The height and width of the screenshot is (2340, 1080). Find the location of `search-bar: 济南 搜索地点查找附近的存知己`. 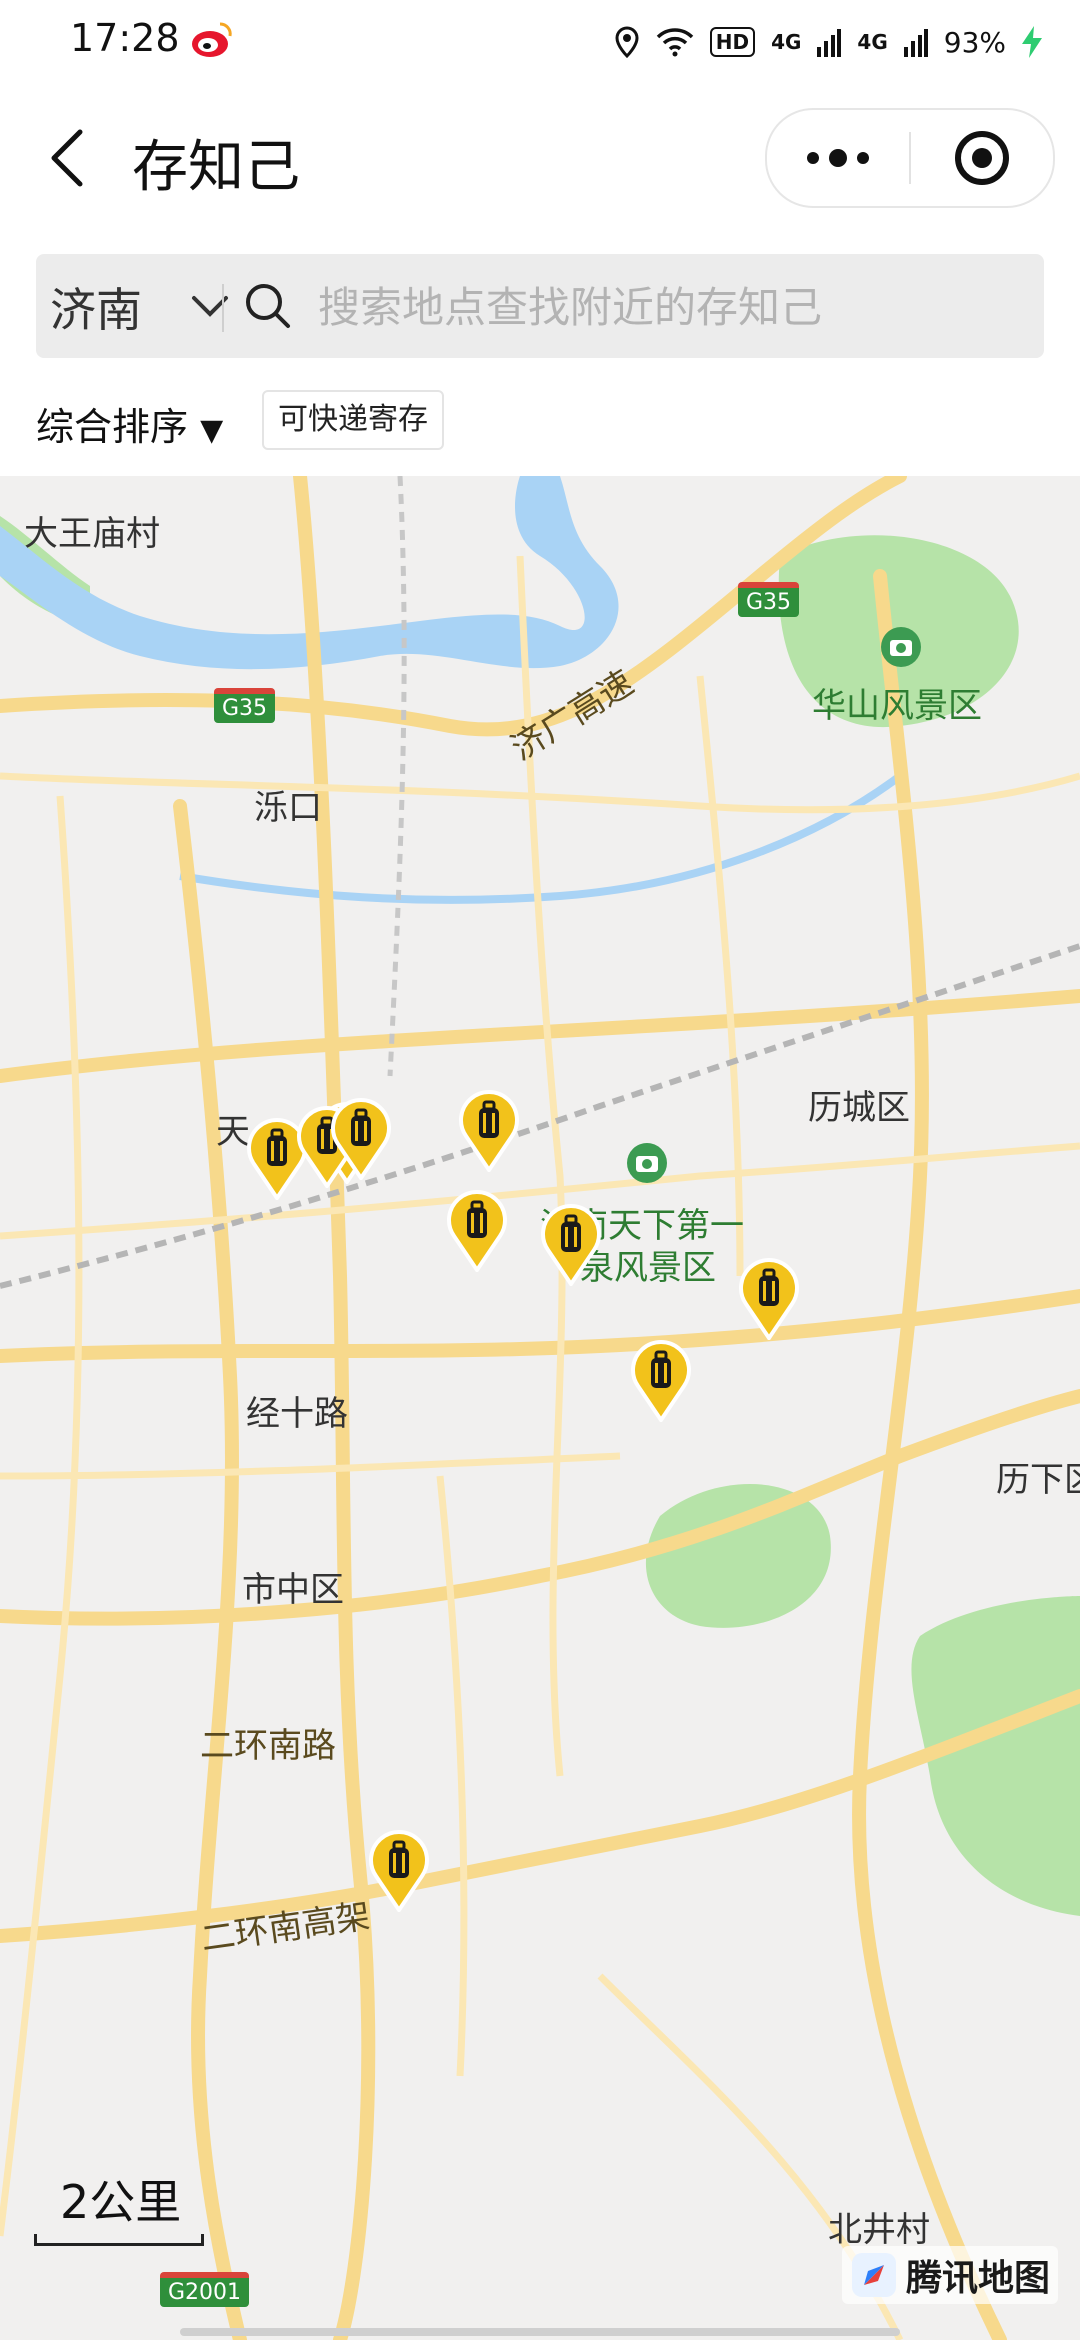

search-bar: 济南 搜索地点查找附近的存知己 is located at coordinates (540, 306).